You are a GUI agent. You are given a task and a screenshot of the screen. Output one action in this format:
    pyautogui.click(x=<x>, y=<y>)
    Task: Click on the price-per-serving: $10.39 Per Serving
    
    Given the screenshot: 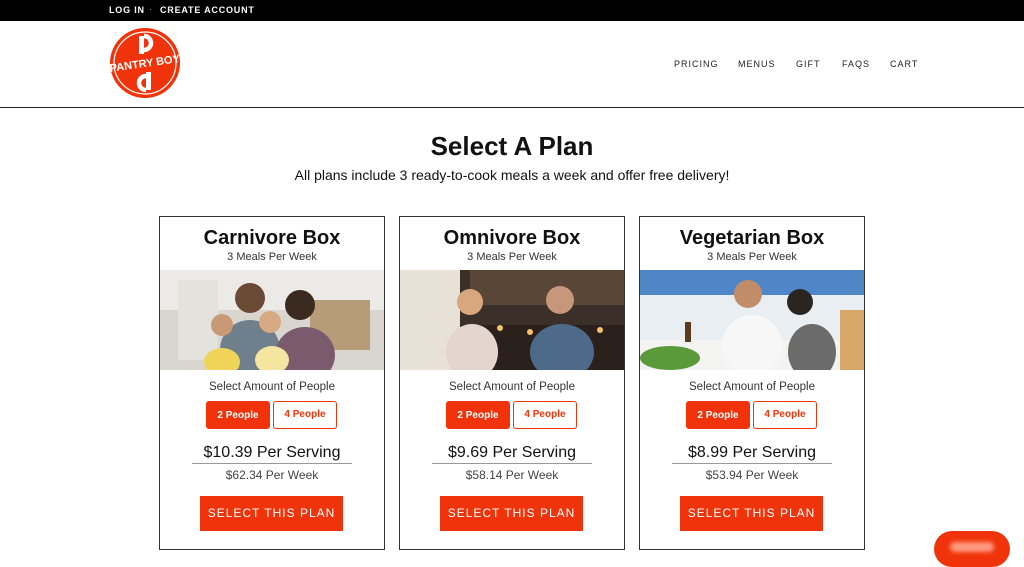 What is the action you would take?
    pyautogui.click(x=272, y=452)
    